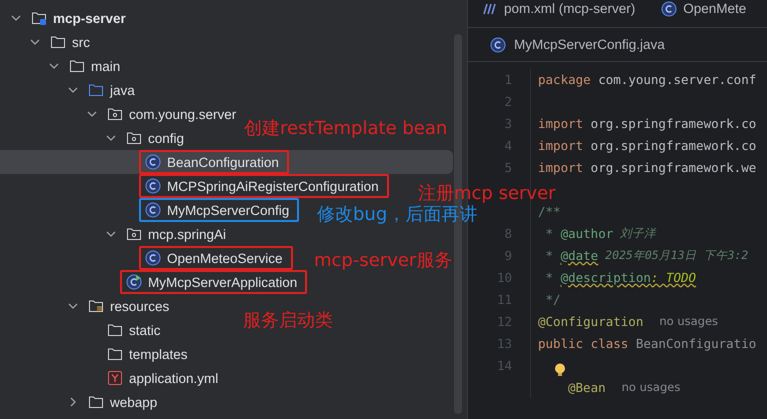 The image size is (767, 419). I want to click on tree-item-label: resources, so click(140, 306).